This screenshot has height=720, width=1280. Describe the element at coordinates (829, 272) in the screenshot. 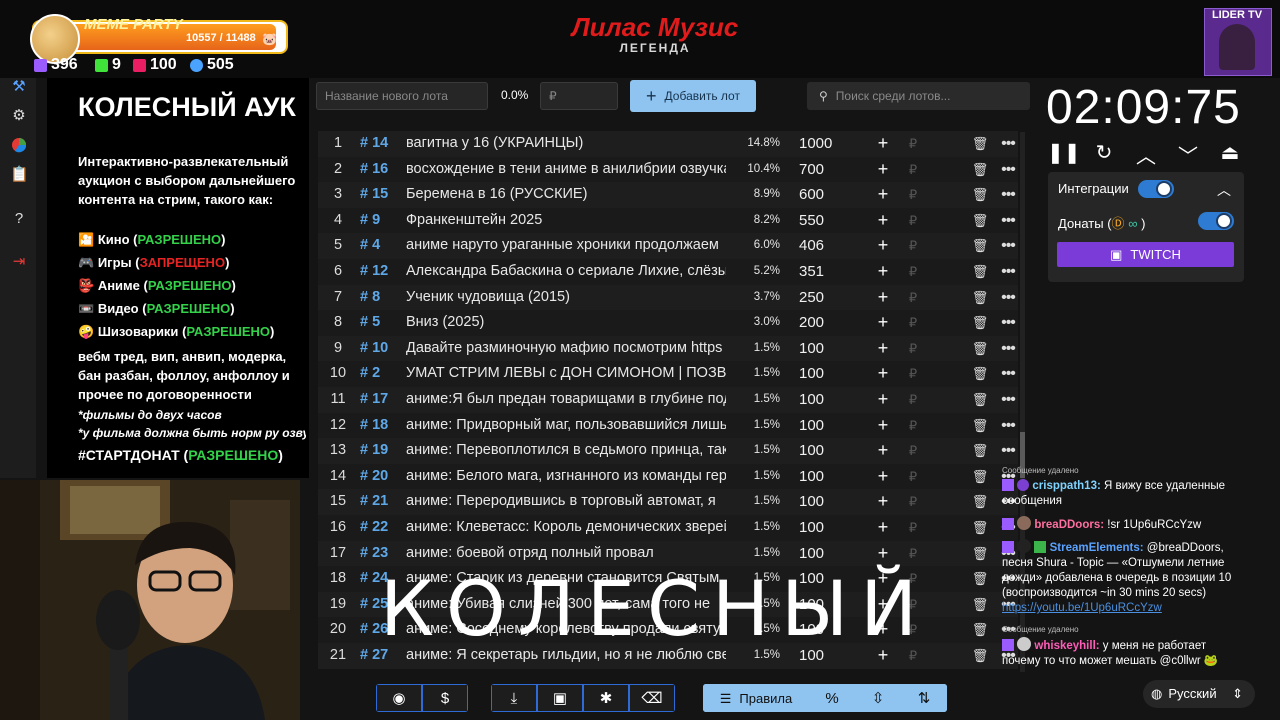

I see `lot-amount: 351` at that location.